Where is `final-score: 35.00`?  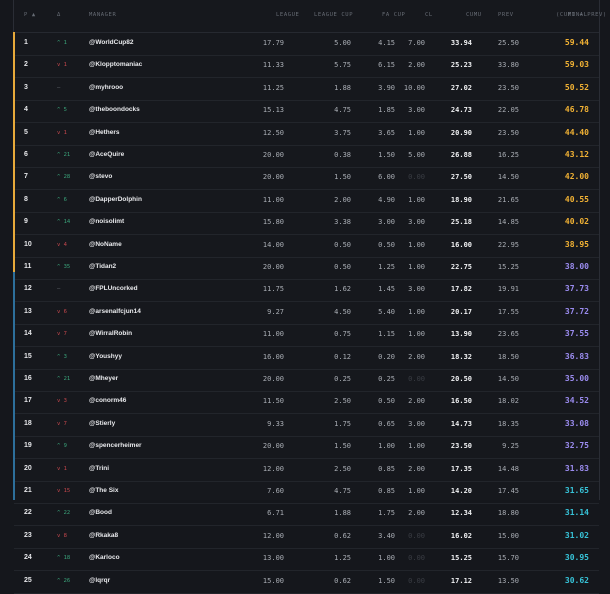
final-score: 35.00 is located at coordinates (576, 378).